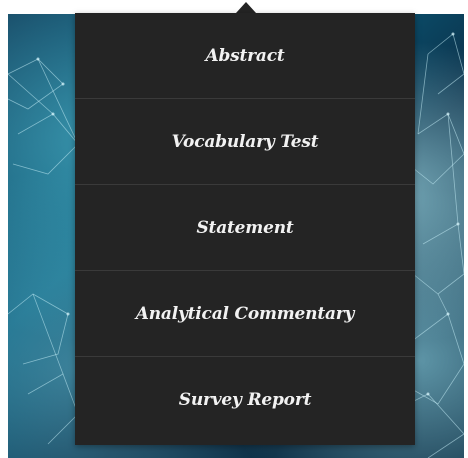 This screenshot has height=458, width=468. I want to click on menu-item-label: Survey Report, so click(245, 400).